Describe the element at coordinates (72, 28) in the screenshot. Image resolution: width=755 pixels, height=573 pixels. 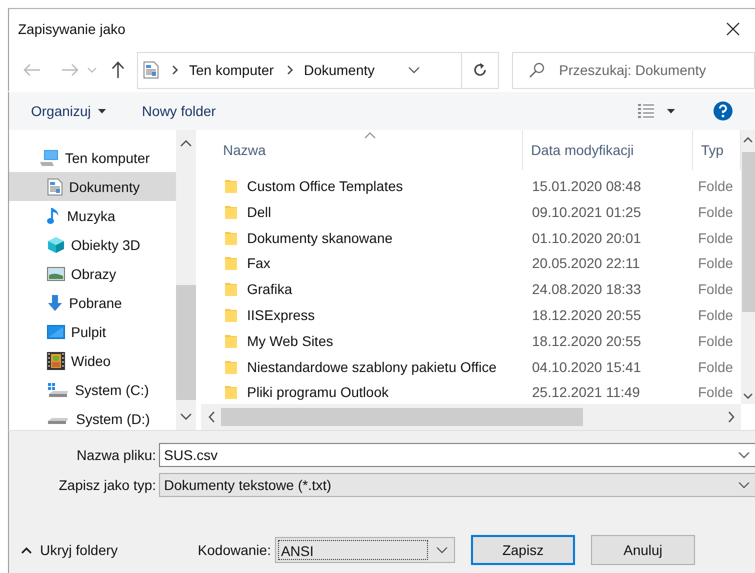
I see `window-title: Zapisywanie jako` at that location.